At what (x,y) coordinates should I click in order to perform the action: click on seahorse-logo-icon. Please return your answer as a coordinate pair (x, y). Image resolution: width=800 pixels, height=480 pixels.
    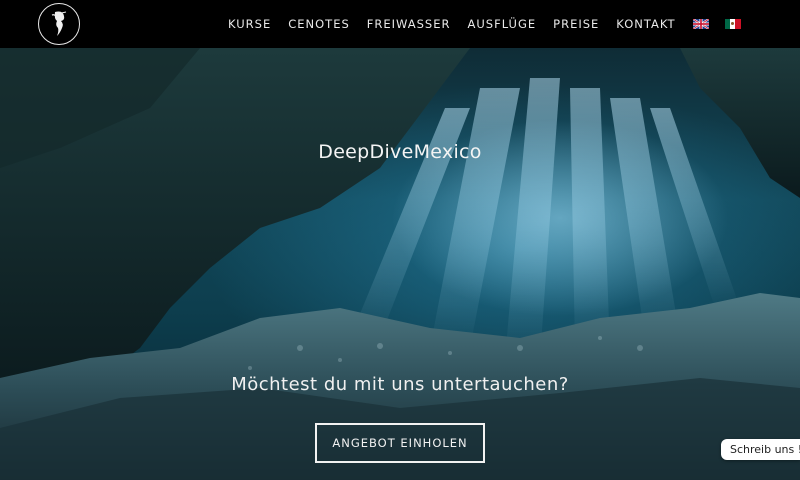
    Looking at the image, I should click on (59, 24).